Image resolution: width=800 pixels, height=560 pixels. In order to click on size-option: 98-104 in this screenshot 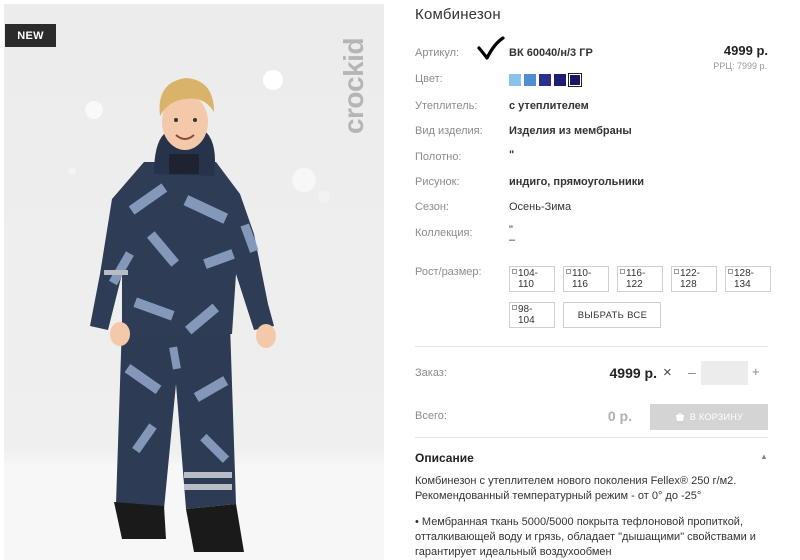, I will do `click(532, 315)`.